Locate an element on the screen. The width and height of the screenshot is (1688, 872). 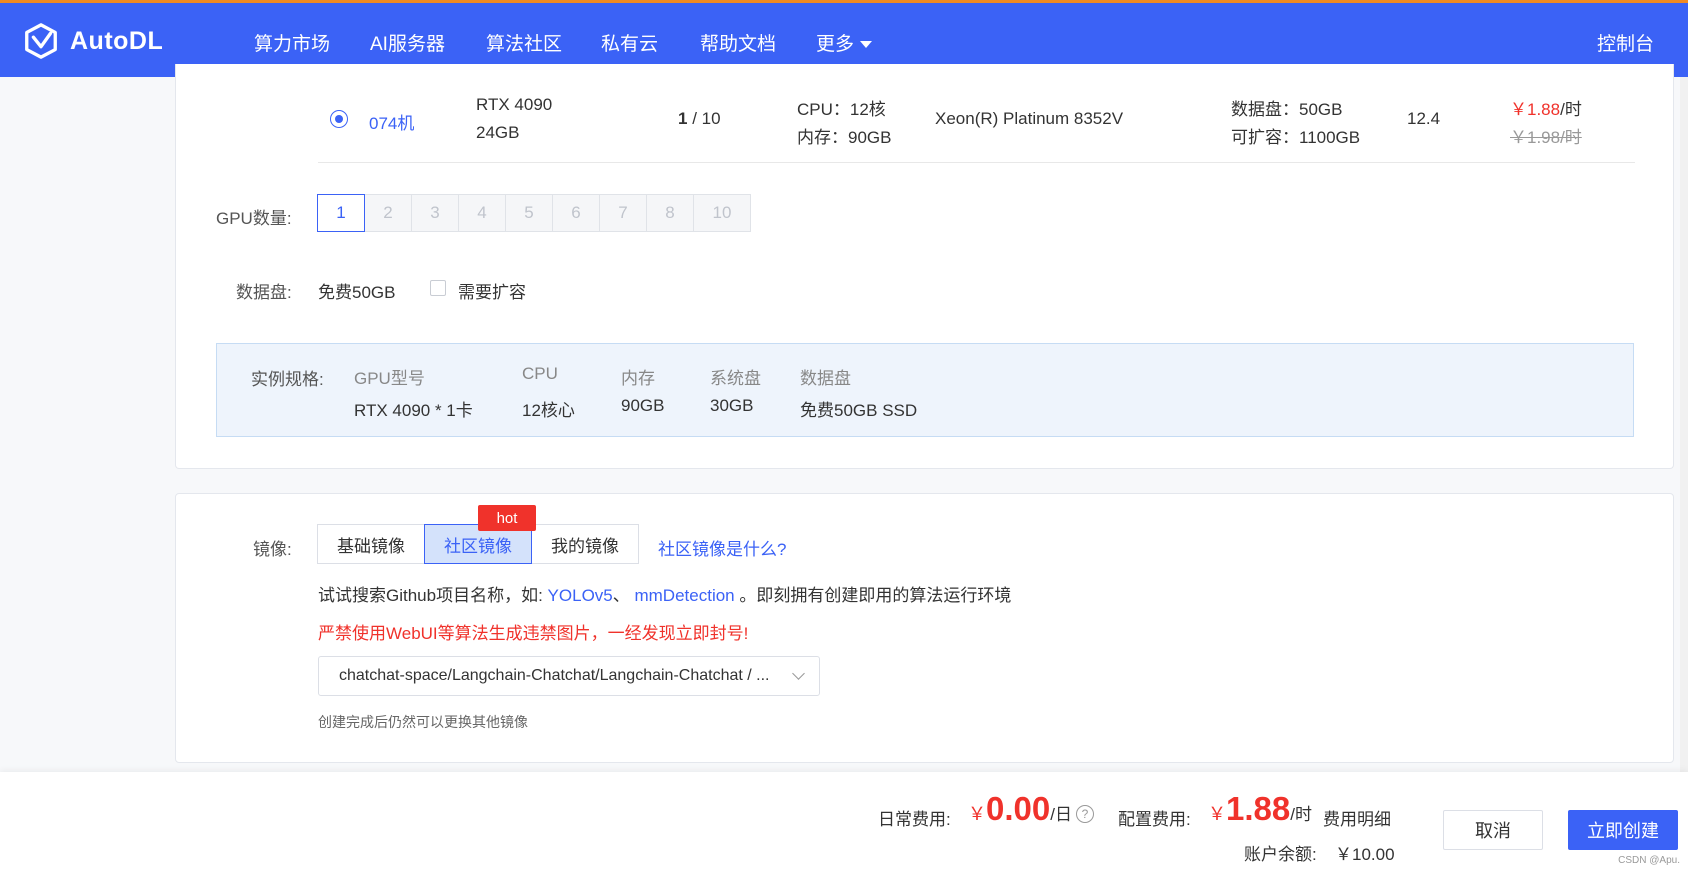
spec-header-gpu: GPU型号 is located at coordinates (389, 378).